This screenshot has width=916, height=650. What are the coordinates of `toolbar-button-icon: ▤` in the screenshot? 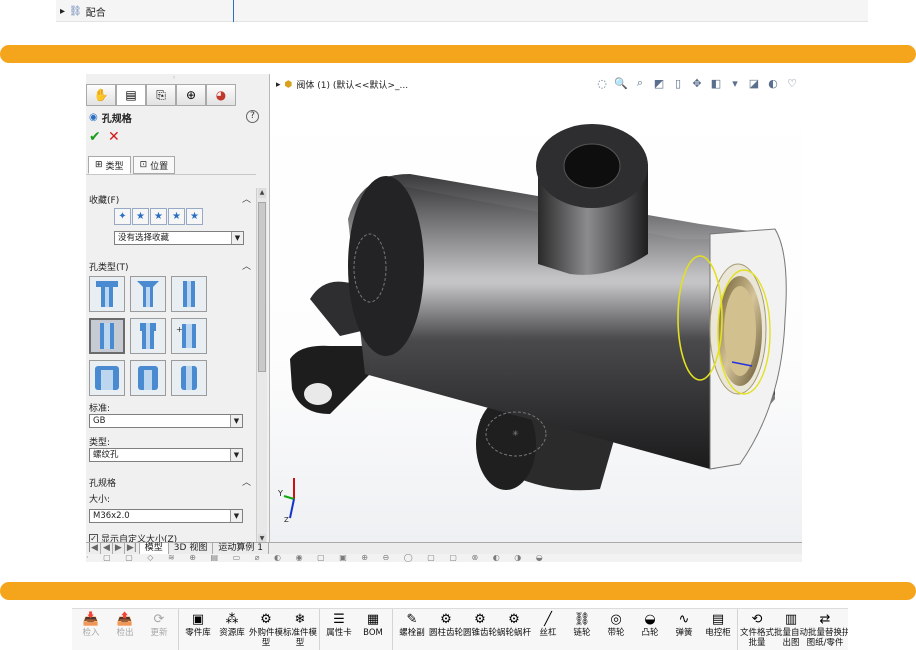 It's located at (718, 619).